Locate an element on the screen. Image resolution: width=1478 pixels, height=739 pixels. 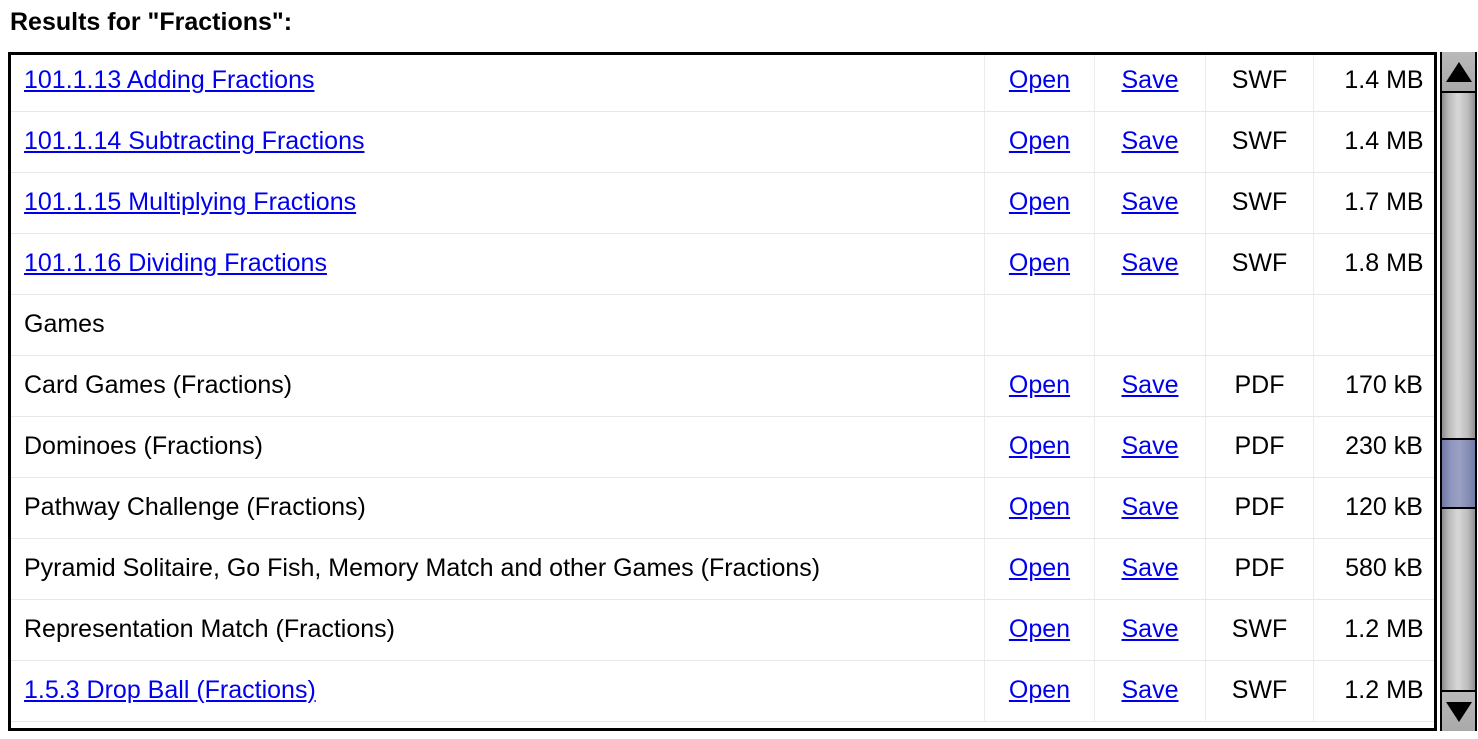
vertical-scrollbar is located at coordinates (1458, 391).